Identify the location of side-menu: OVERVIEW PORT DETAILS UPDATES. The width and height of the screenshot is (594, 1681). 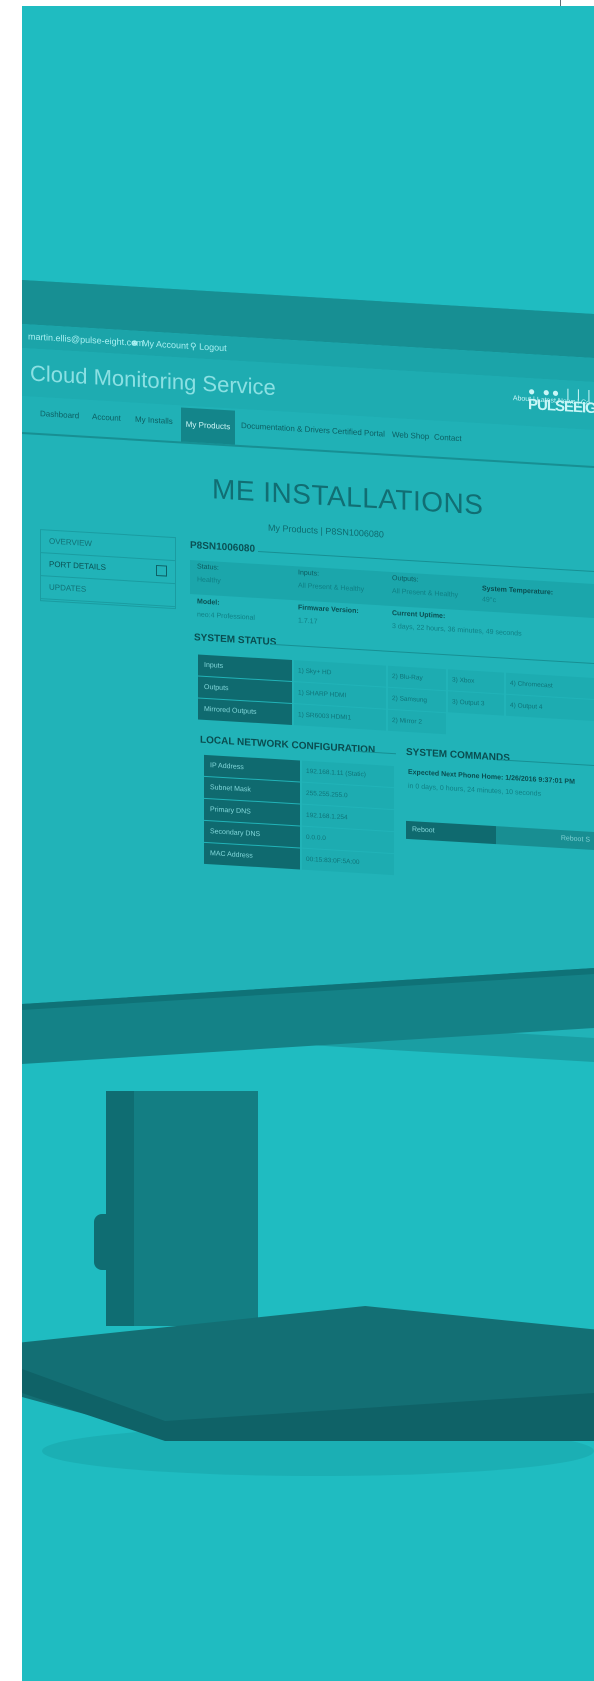
(108, 569).